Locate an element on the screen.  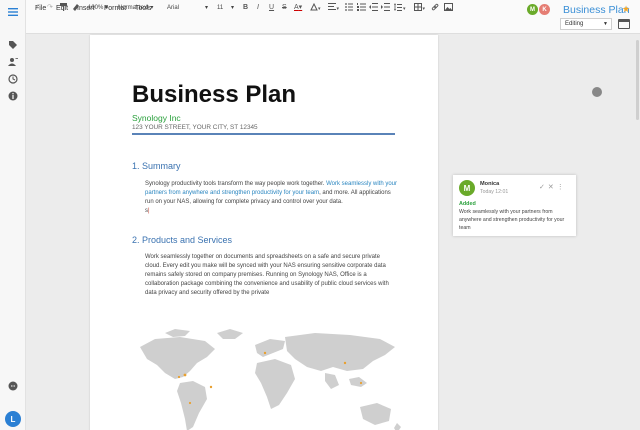
document-heading: Business Plan is located at coordinates (214, 95).